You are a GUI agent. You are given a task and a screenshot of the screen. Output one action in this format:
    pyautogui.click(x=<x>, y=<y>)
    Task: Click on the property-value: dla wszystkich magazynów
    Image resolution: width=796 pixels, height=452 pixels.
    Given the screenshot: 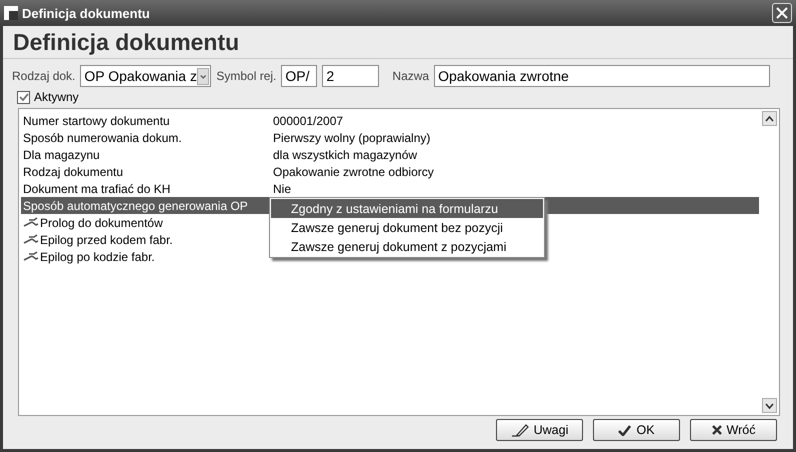 What is the action you would take?
    pyautogui.click(x=345, y=155)
    